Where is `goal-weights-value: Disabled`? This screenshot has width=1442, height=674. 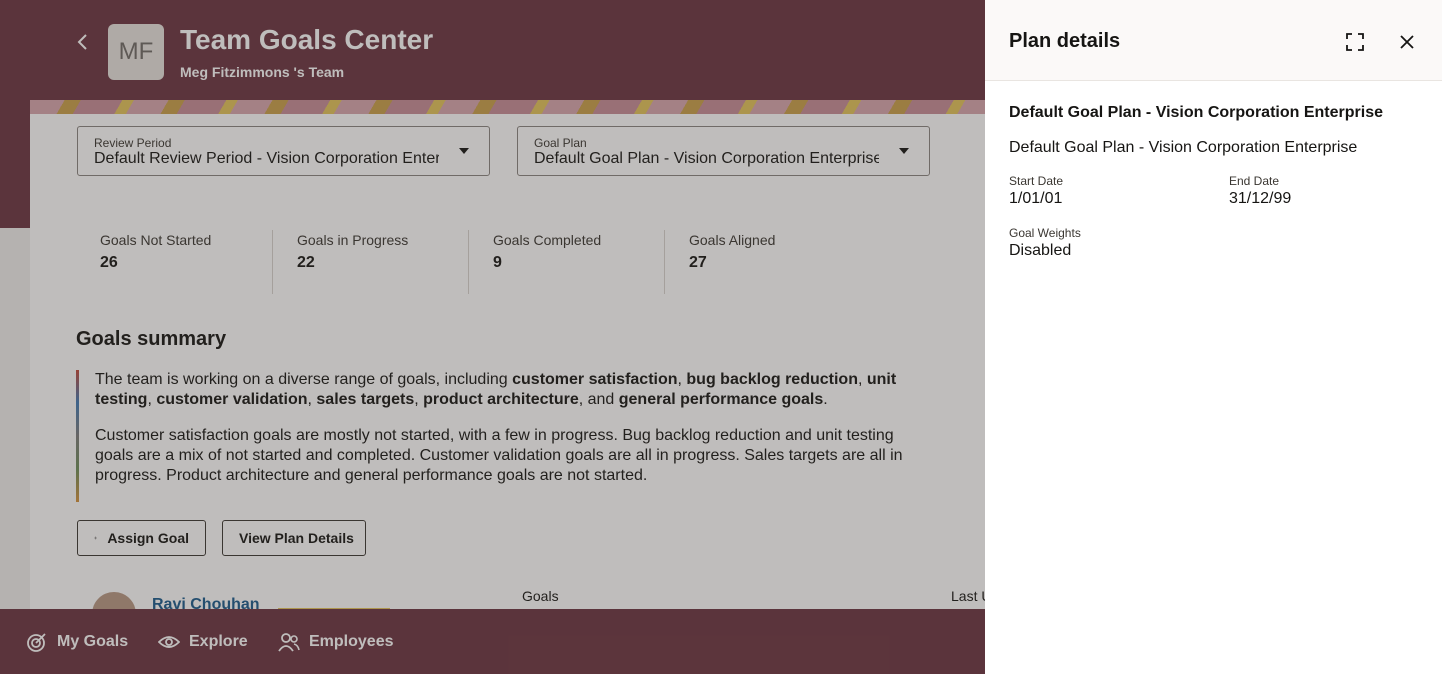
goal-weights-value: Disabled is located at coordinates (1040, 250).